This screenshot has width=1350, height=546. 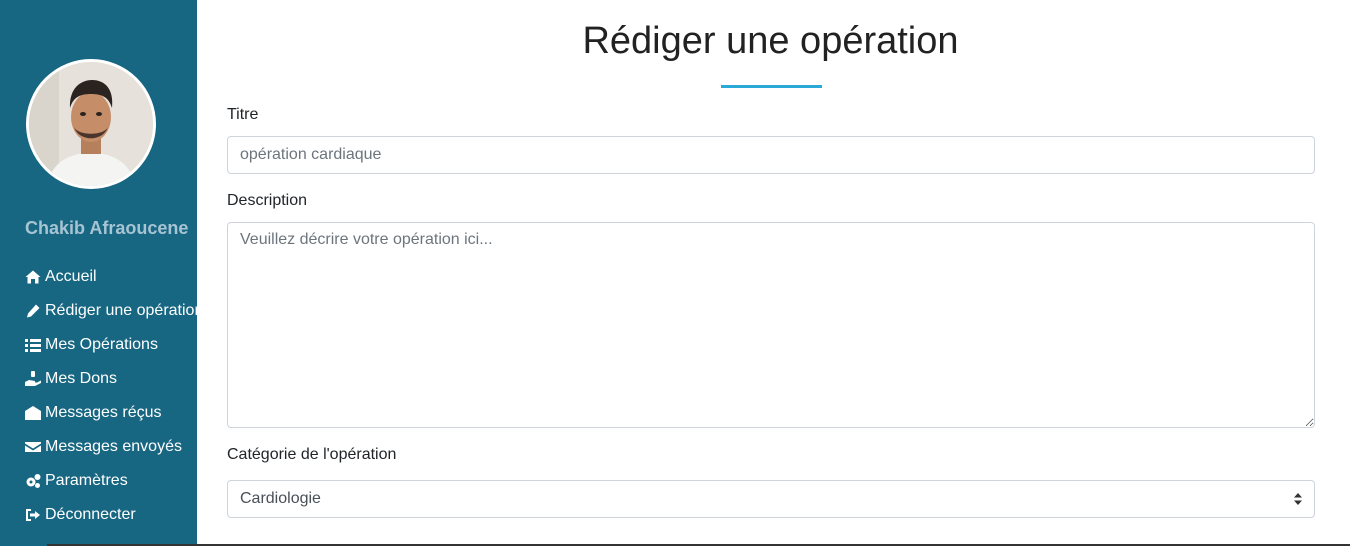 What do you see at coordinates (121, 310) in the screenshot?
I see `sidebar-item-label: Rédiger une opération` at bounding box center [121, 310].